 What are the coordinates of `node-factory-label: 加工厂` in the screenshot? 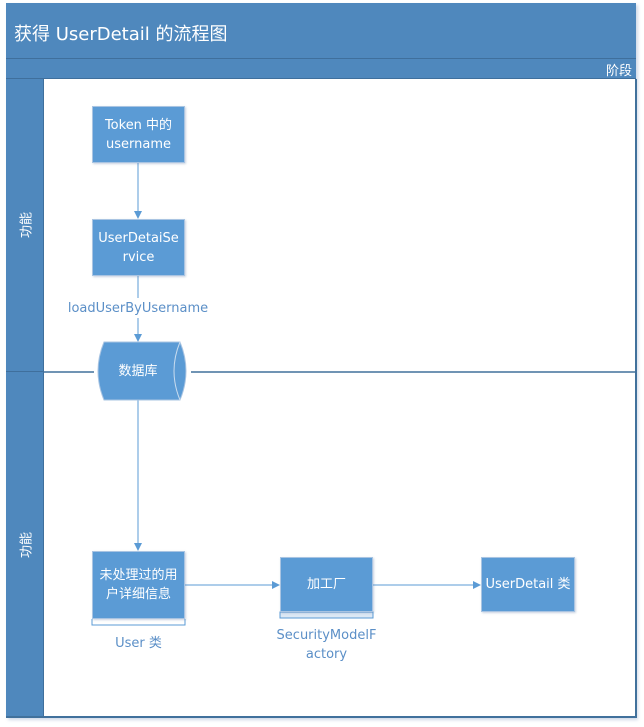 It's located at (326, 584).